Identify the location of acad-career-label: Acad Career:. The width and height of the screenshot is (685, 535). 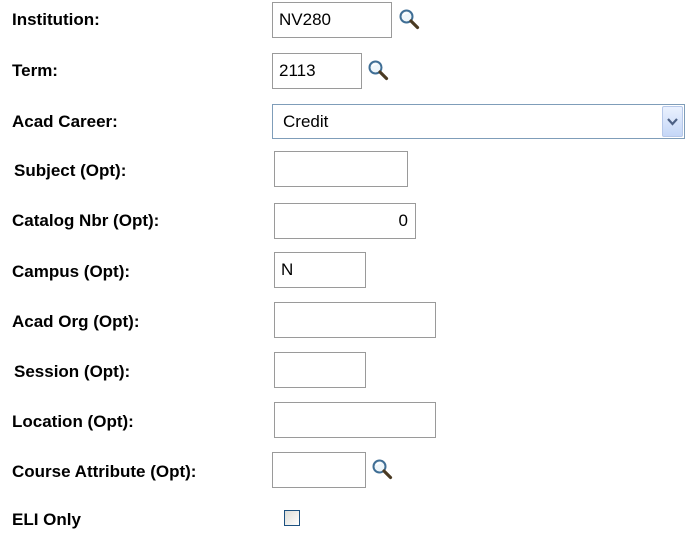
(65, 121).